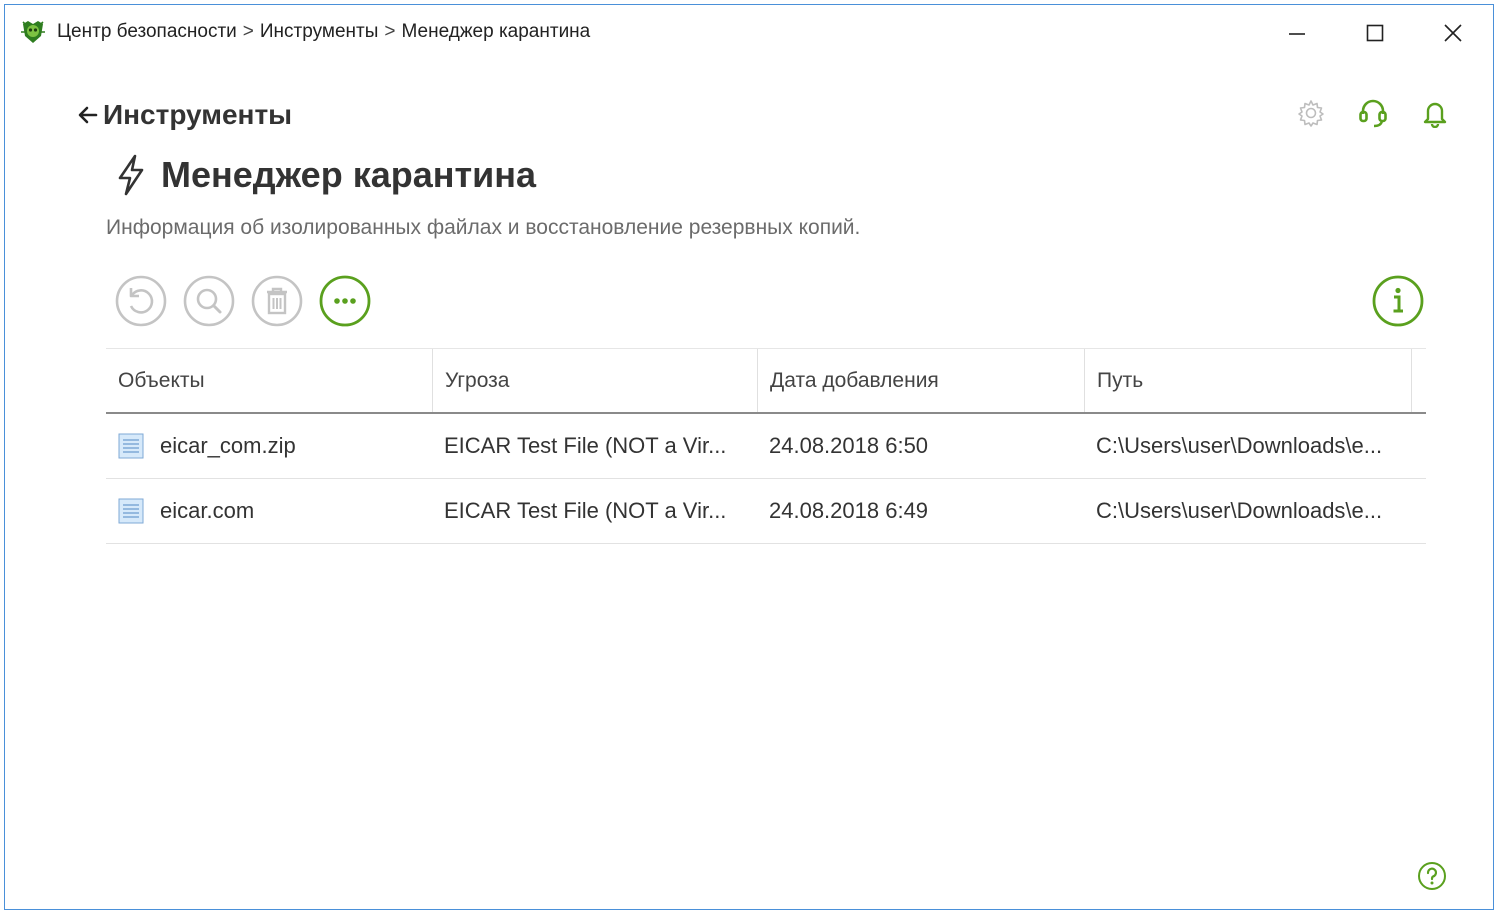  I want to click on object-name: eicar.com, so click(207, 510).